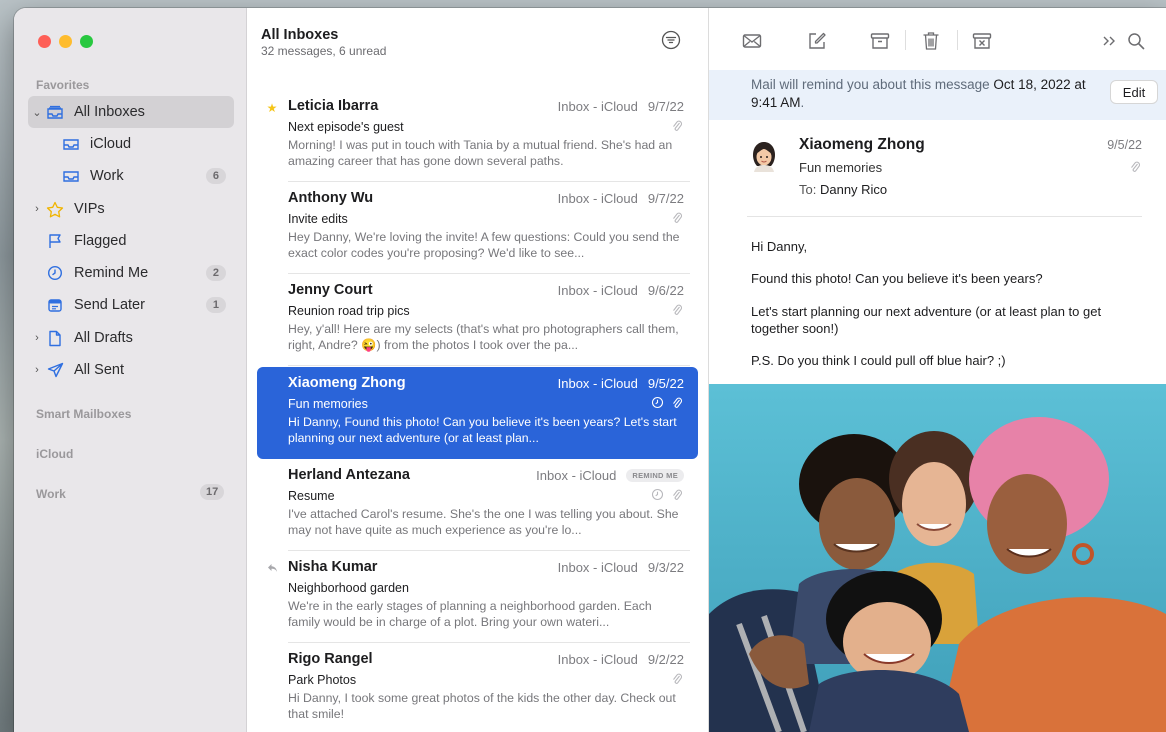 The image size is (1166, 732). I want to click on message-date: 9/5/22, so click(665, 383).